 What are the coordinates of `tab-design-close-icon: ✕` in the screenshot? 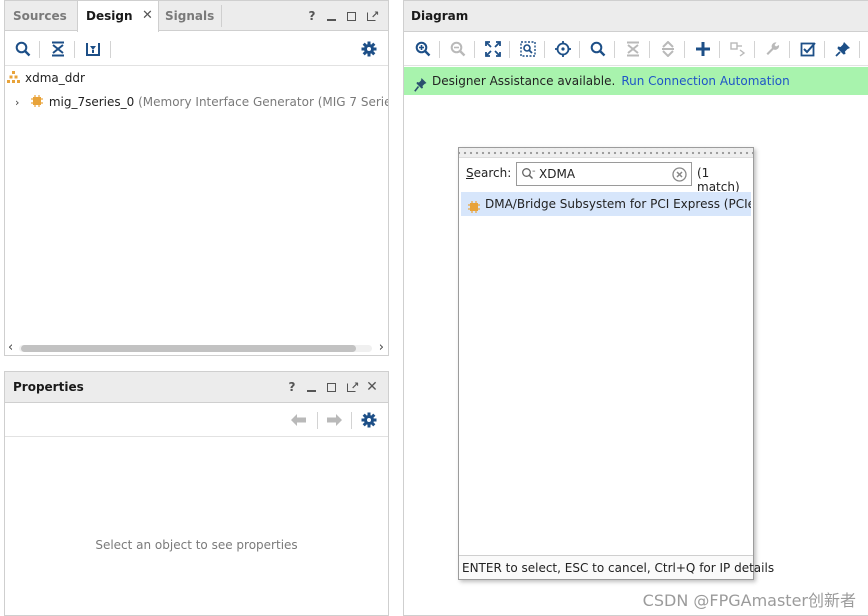 It's located at (147, 16).